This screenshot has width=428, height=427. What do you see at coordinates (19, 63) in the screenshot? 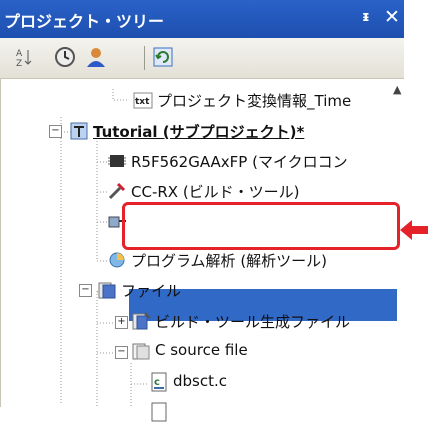
I see `svg-text: Z` at bounding box center [19, 63].